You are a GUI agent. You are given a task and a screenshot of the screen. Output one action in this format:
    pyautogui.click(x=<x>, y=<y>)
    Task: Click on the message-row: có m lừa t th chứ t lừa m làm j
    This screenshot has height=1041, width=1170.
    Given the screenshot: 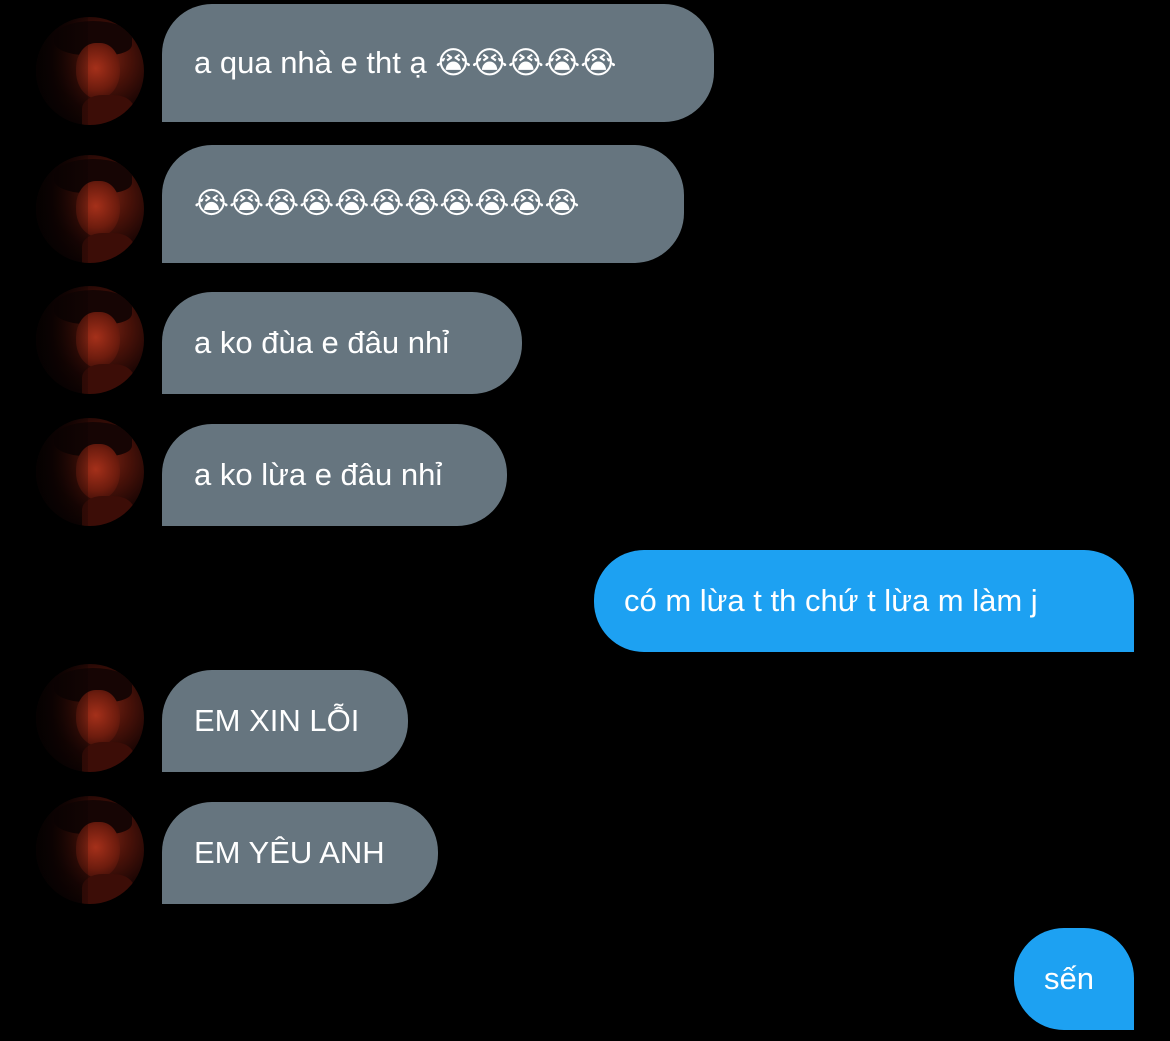 What is the action you would take?
    pyautogui.click(x=585, y=601)
    